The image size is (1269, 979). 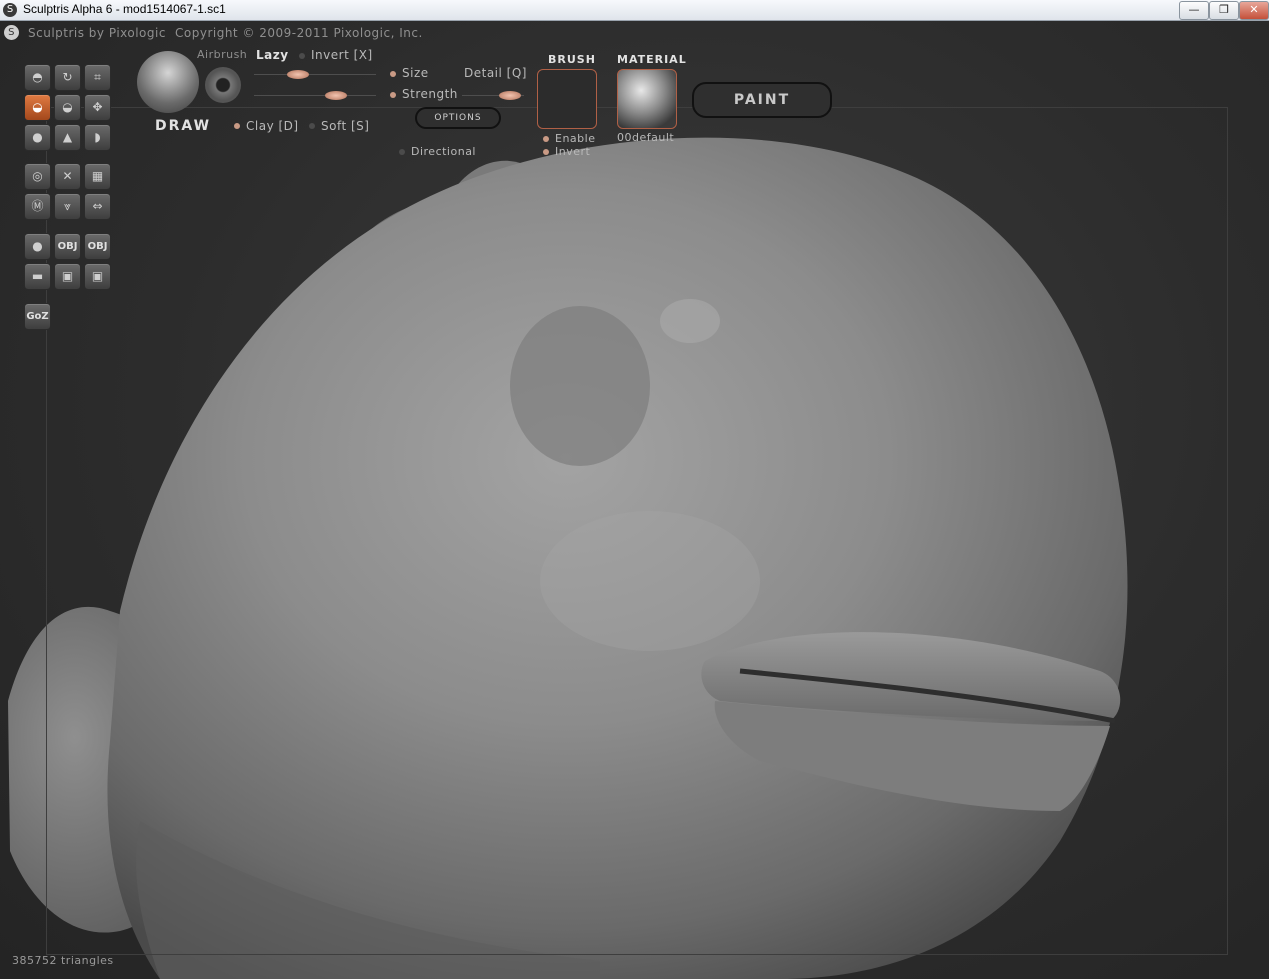 I want to click on material-name-label: 00default, so click(x=646, y=137).